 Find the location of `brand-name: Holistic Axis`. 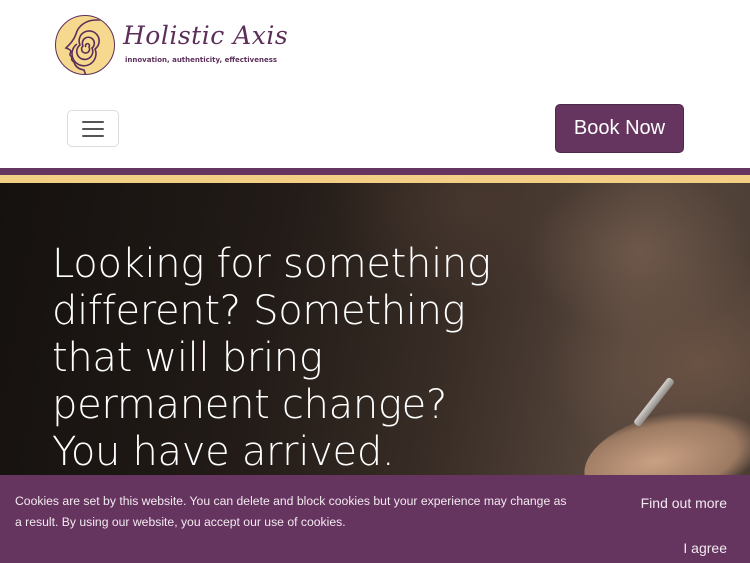

brand-name: Holistic Axis is located at coordinates (206, 35).